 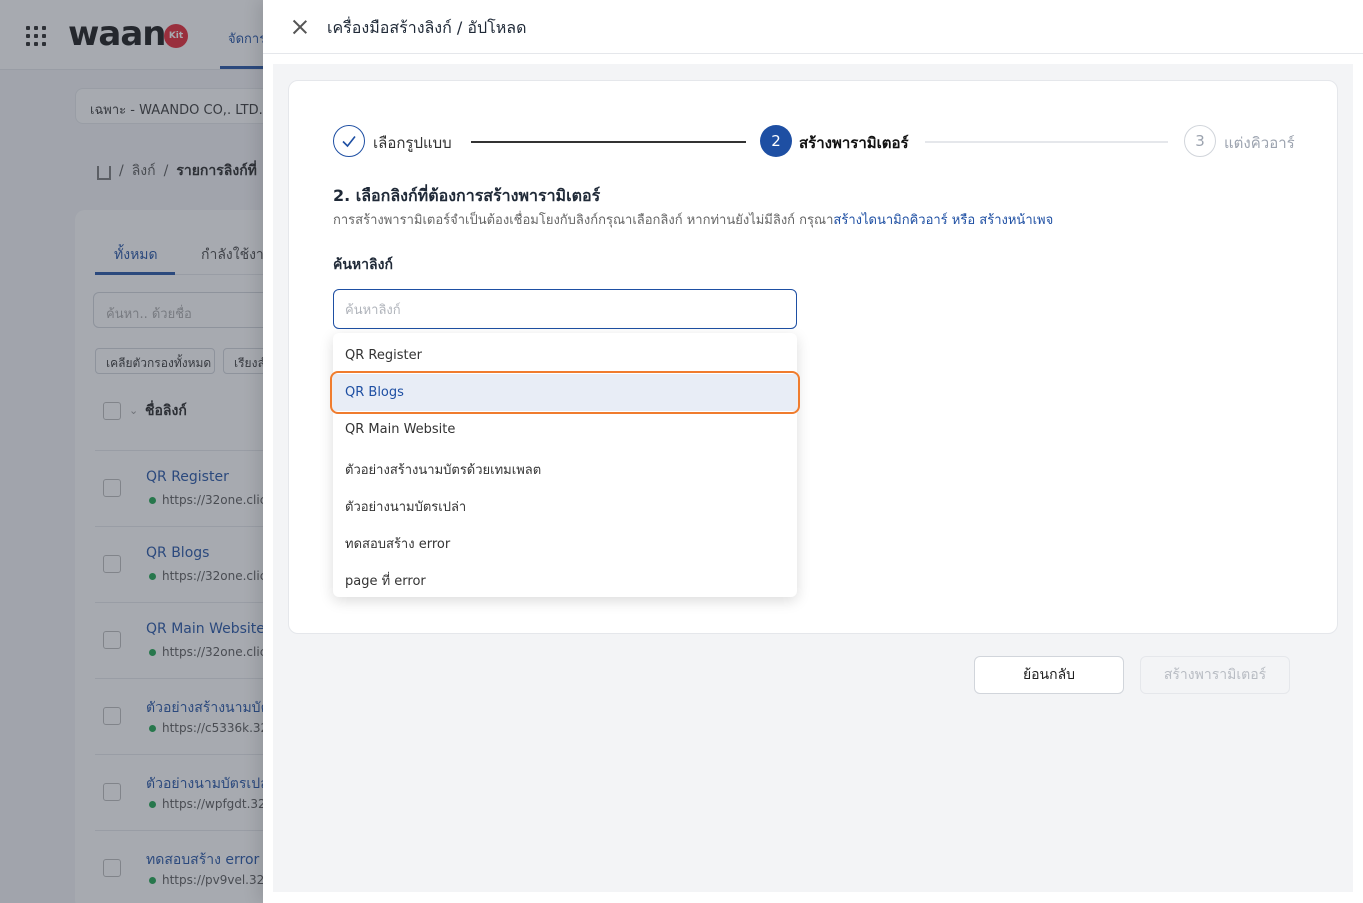 I want to click on section-title: 2. เลือกลิงก์ที่ต้องการสร้างพารามิเตอร์, so click(x=467, y=195).